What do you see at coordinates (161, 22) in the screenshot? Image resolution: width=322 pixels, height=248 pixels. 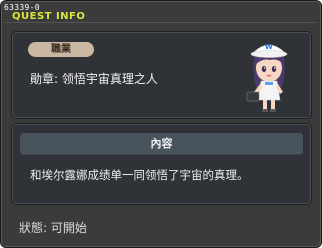 I see `title-divider` at bounding box center [161, 22].